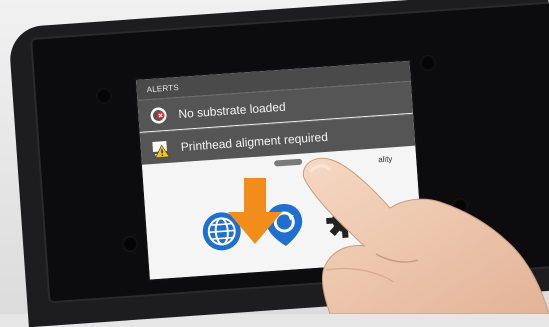  What do you see at coordinates (232, 110) in the screenshot?
I see `alert-label: No substrate loaded` at bounding box center [232, 110].